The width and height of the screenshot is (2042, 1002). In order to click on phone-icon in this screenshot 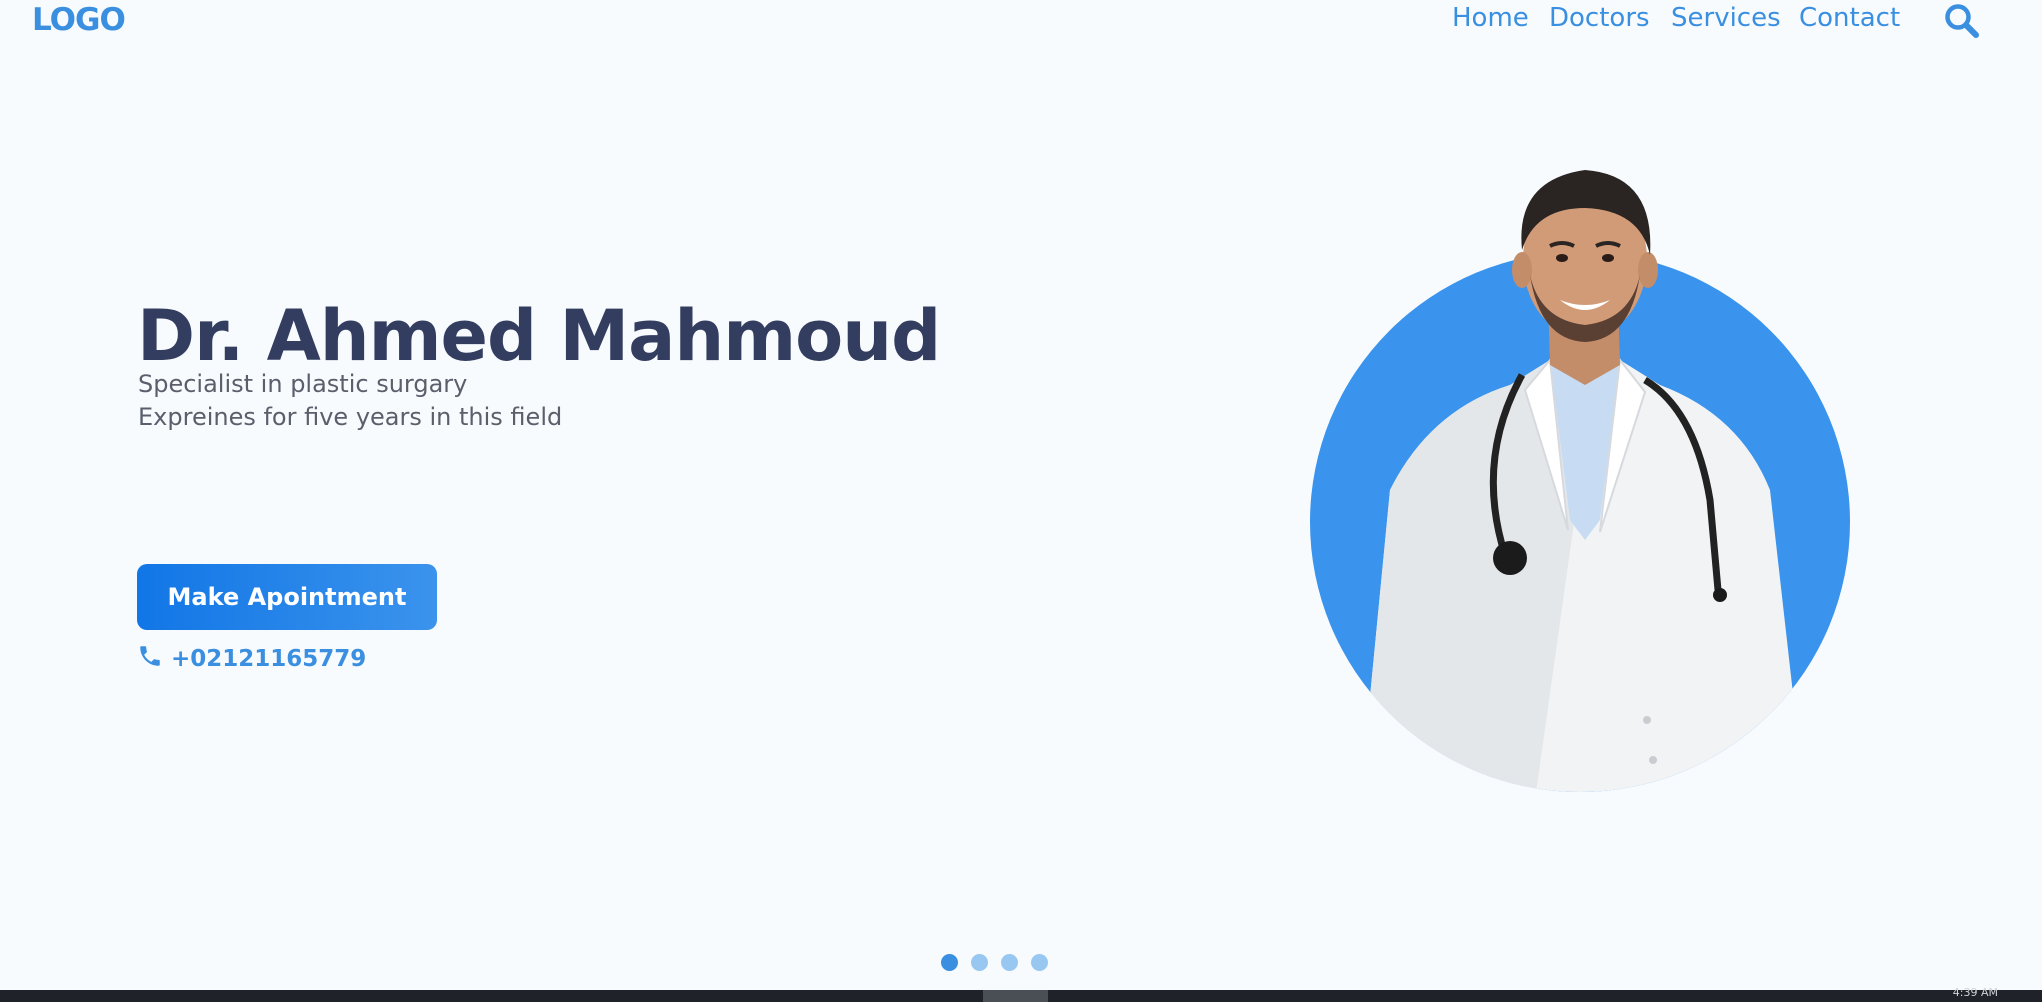, I will do `click(150, 659)`.